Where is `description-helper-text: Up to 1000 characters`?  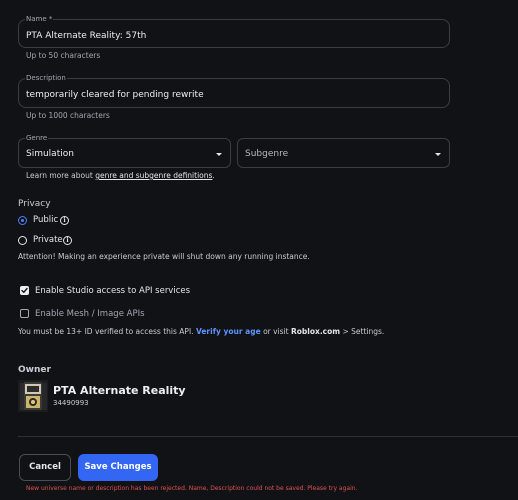
description-helper-text: Up to 1000 characters is located at coordinates (68, 115).